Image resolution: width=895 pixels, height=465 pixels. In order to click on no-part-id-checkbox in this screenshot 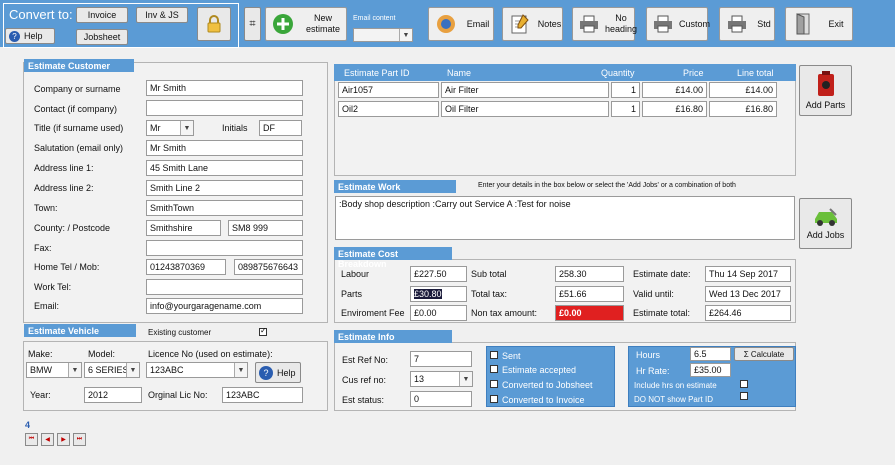, I will do `click(744, 396)`.